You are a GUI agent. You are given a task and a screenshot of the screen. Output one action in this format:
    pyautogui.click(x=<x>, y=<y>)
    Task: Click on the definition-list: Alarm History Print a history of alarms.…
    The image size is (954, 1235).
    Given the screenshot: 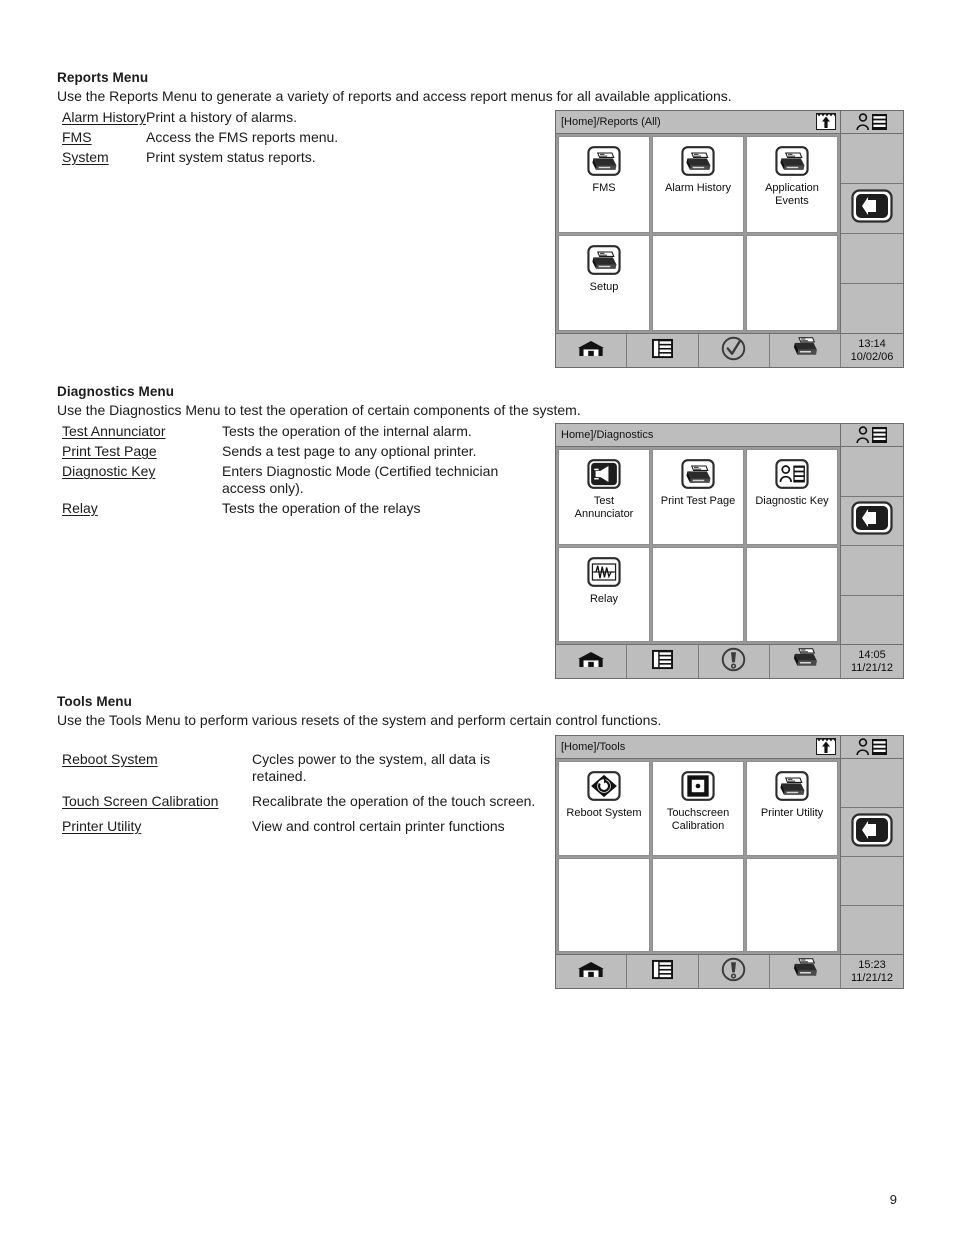 What is the action you would take?
    pyautogui.click(x=200, y=139)
    